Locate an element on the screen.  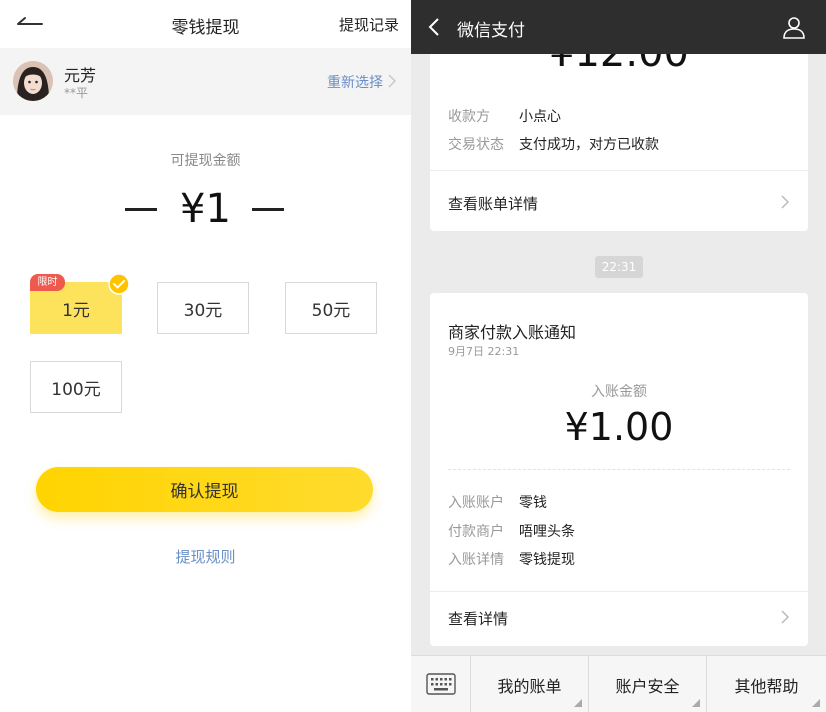
menu-label: 账户安全 is located at coordinates (647, 686).